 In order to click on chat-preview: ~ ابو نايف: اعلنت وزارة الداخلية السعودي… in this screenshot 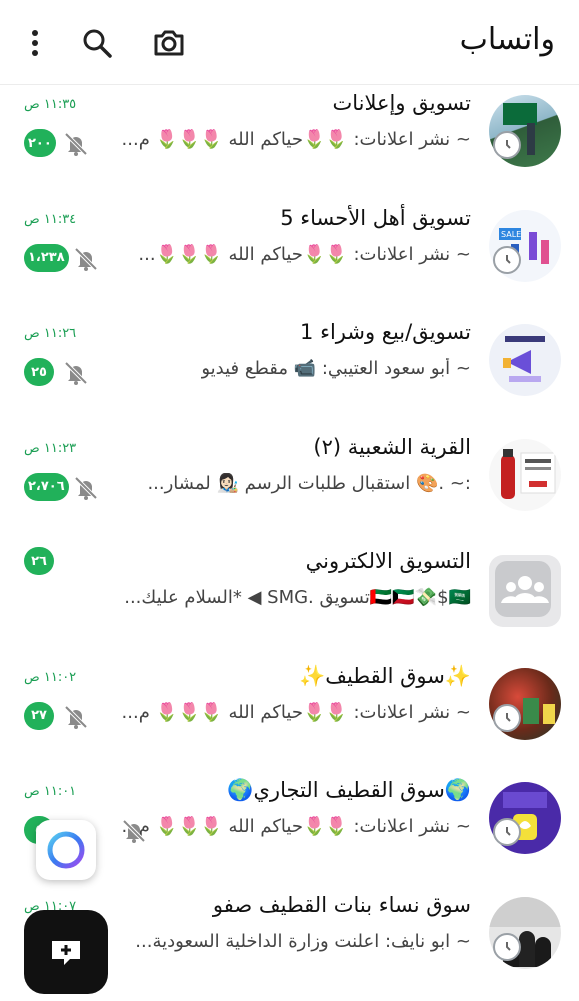, I will do `click(303, 941)`.